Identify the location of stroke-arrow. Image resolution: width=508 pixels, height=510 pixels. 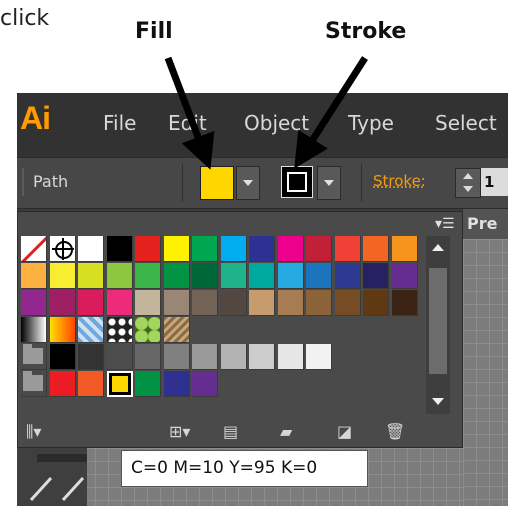
(331, 112).